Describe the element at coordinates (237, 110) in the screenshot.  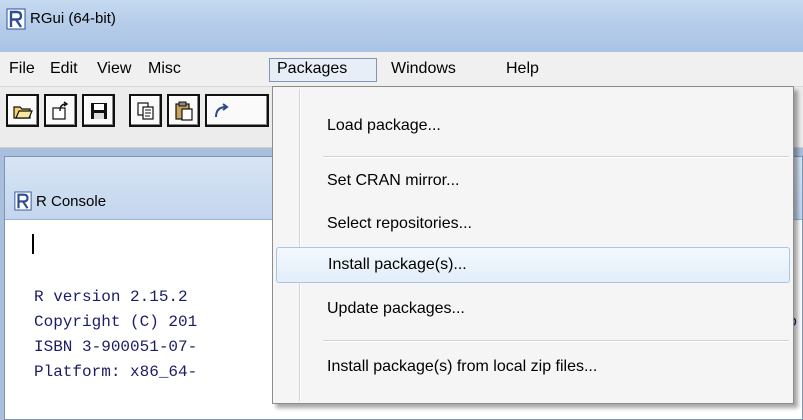
I see `copy-paste-button` at that location.